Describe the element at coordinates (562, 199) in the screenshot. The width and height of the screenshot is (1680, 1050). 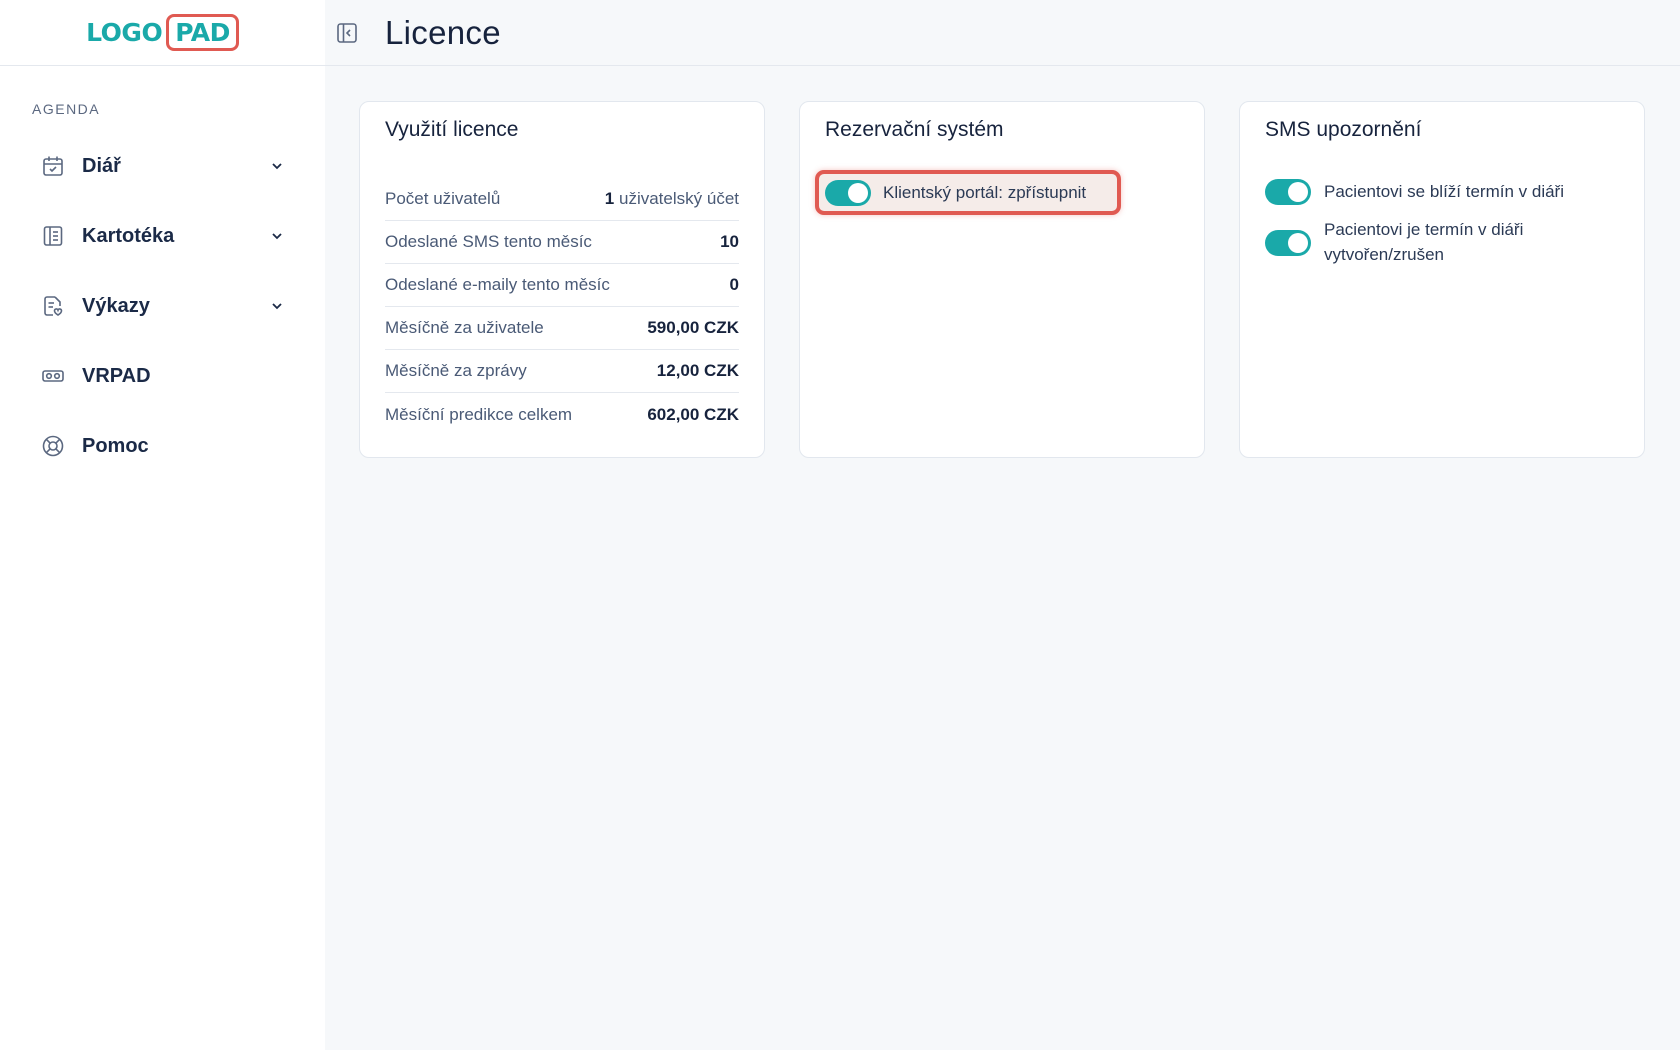
I see `table-row: Počet uživatelů 1 uživatelský účet` at that location.